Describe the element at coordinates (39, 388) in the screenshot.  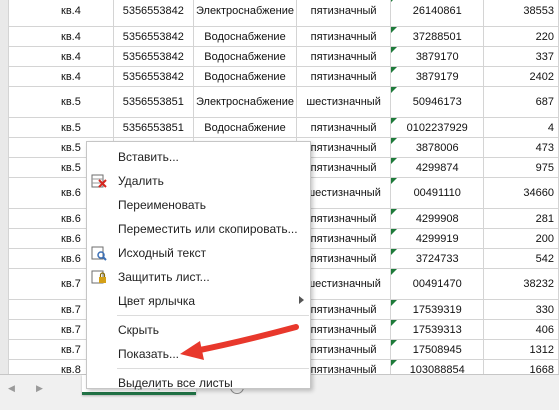
I see `scroll-right-icon: ▶` at that location.